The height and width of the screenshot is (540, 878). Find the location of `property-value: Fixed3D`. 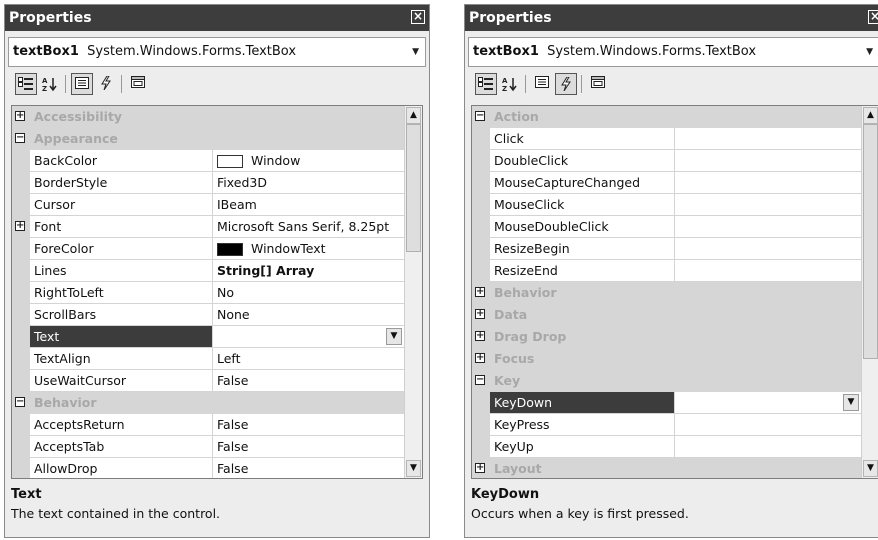

property-value: Fixed3D is located at coordinates (308, 182).